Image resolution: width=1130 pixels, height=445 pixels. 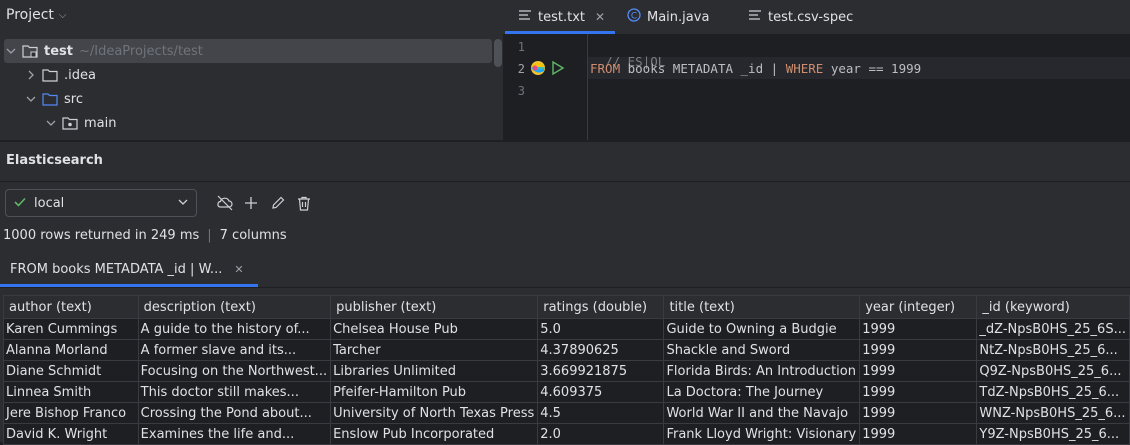 I want to click on table-cell: 5.0, so click(x=601, y=329).